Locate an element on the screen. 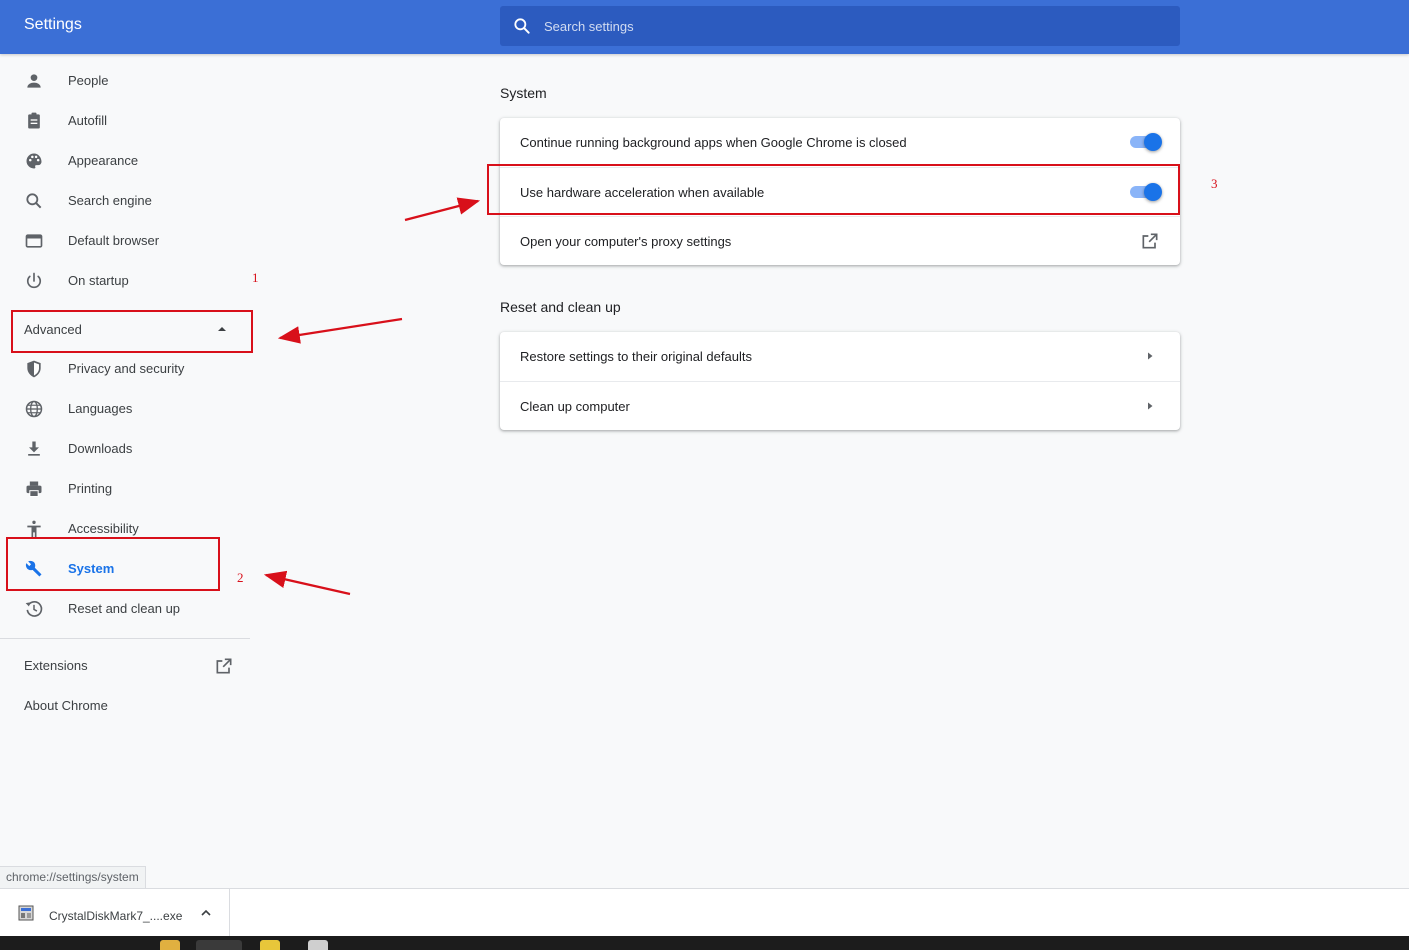  section-title-system: System is located at coordinates (523, 93).